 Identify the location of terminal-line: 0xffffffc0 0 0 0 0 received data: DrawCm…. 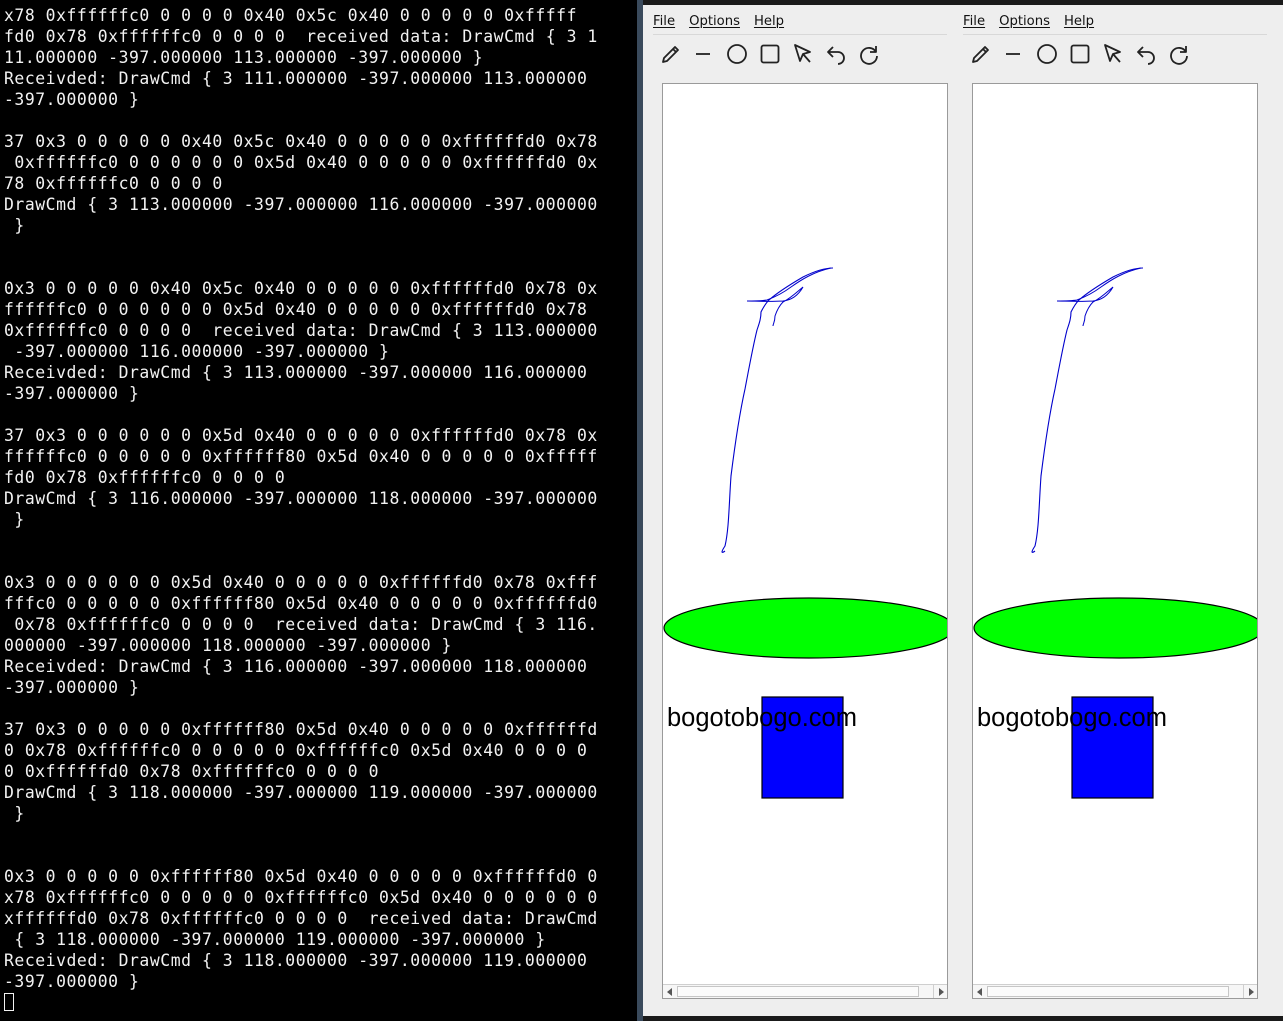
(301, 330).